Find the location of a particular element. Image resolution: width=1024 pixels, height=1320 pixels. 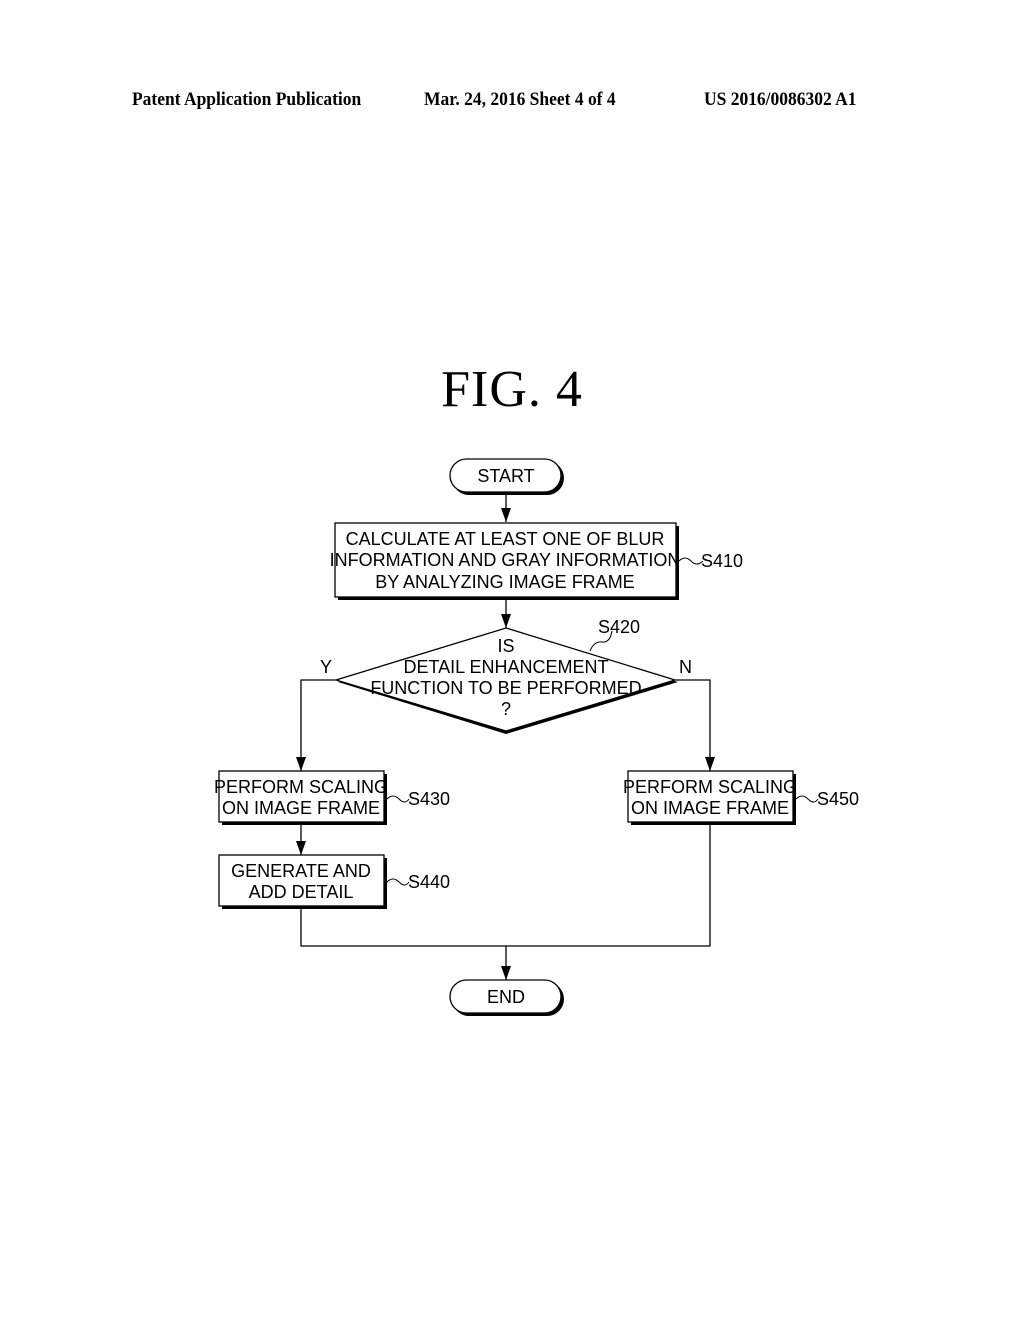

process-box-s440: GENERATE AND ADD DETAIL is located at coordinates (302, 881).